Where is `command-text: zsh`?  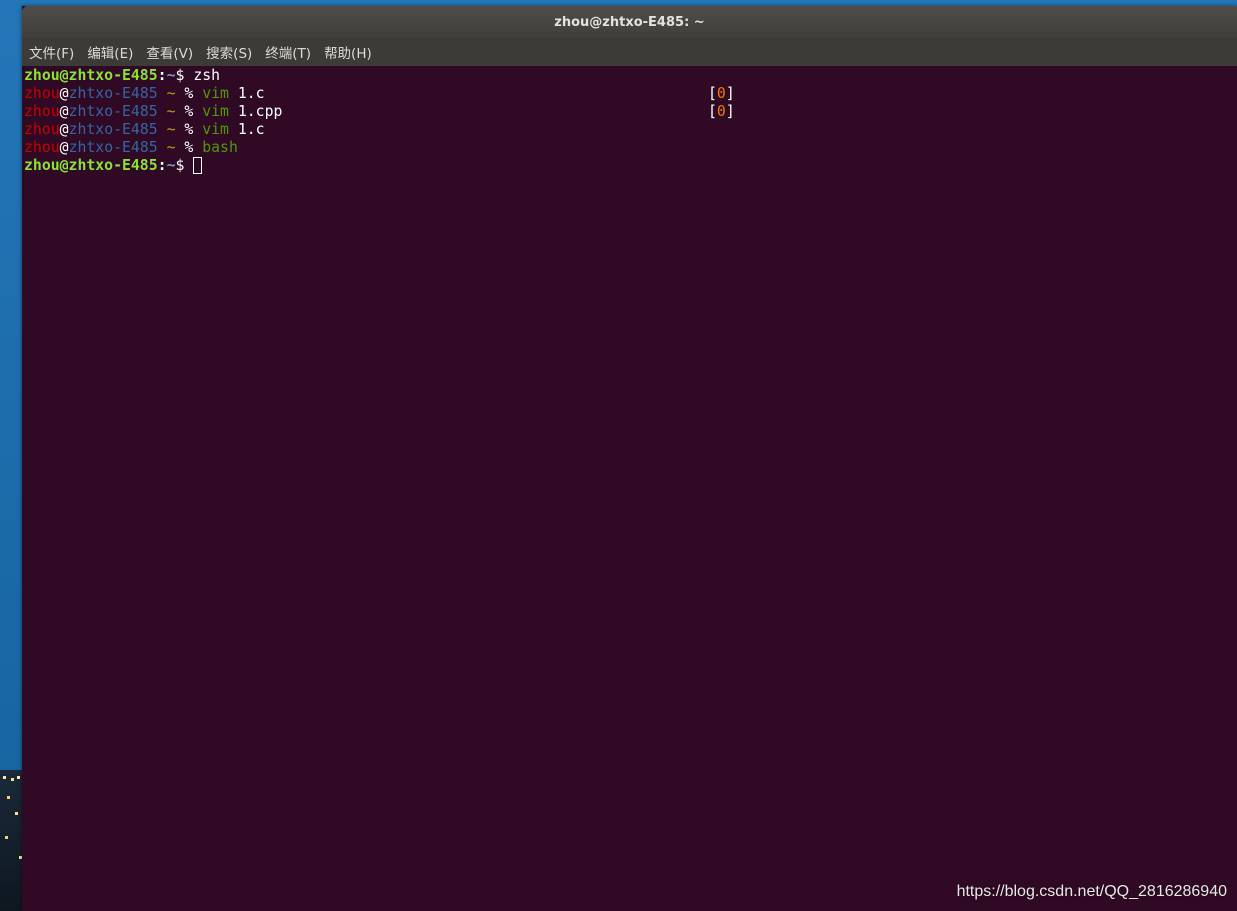
command-text: zsh is located at coordinates (207, 75).